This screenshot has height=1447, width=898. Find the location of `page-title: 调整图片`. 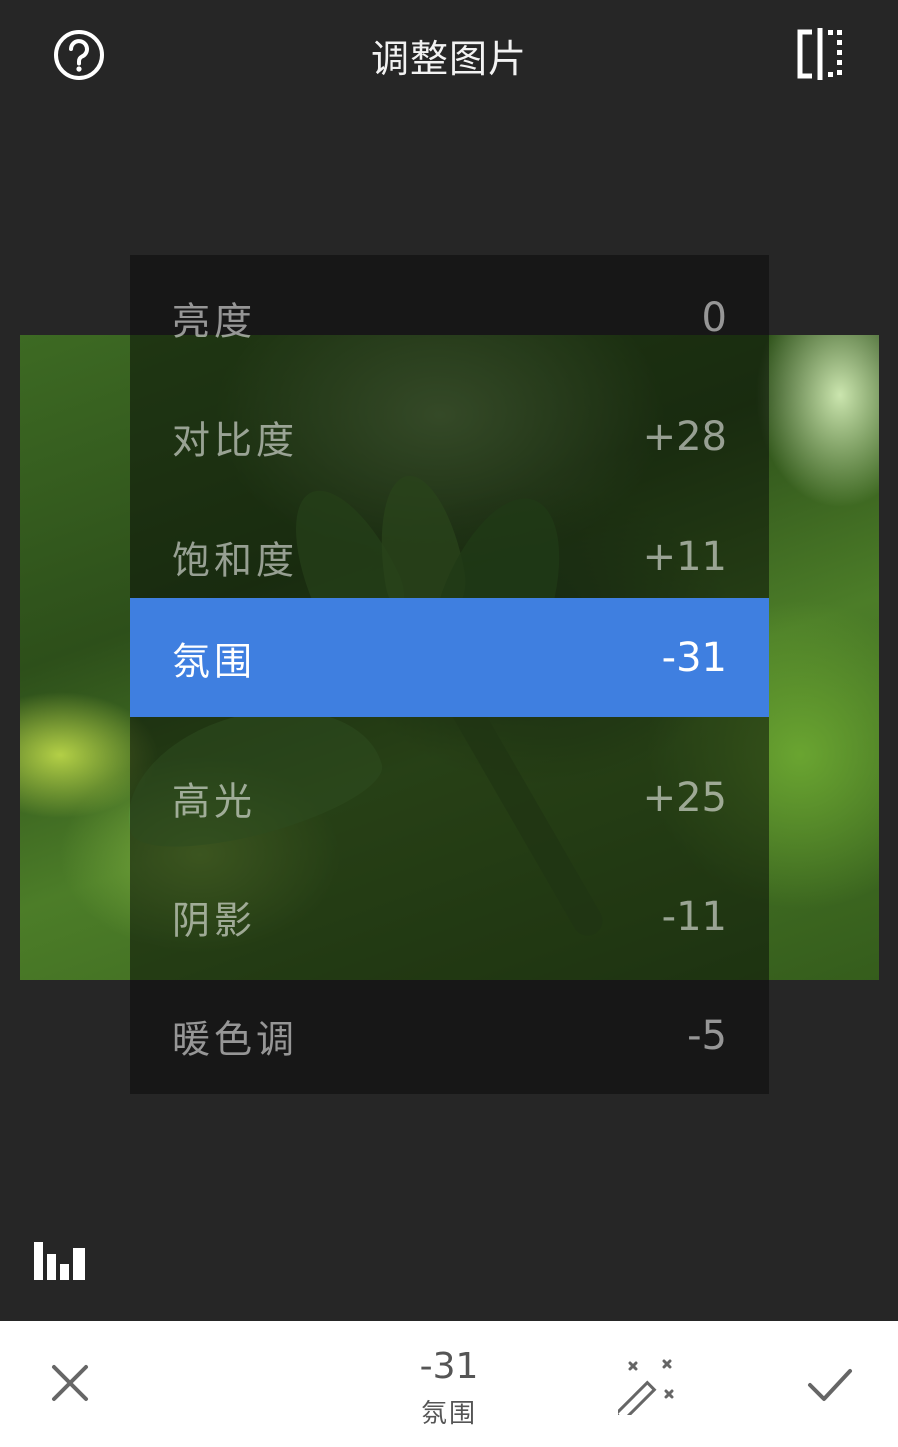

page-title: 调整图片 is located at coordinates (448, 59).